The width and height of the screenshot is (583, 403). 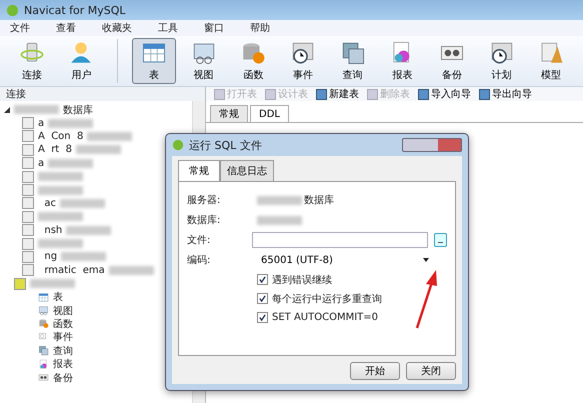 What do you see at coordinates (204, 220) in the screenshot?
I see `field-label: 数据库:` at bounding box center [204, 220].